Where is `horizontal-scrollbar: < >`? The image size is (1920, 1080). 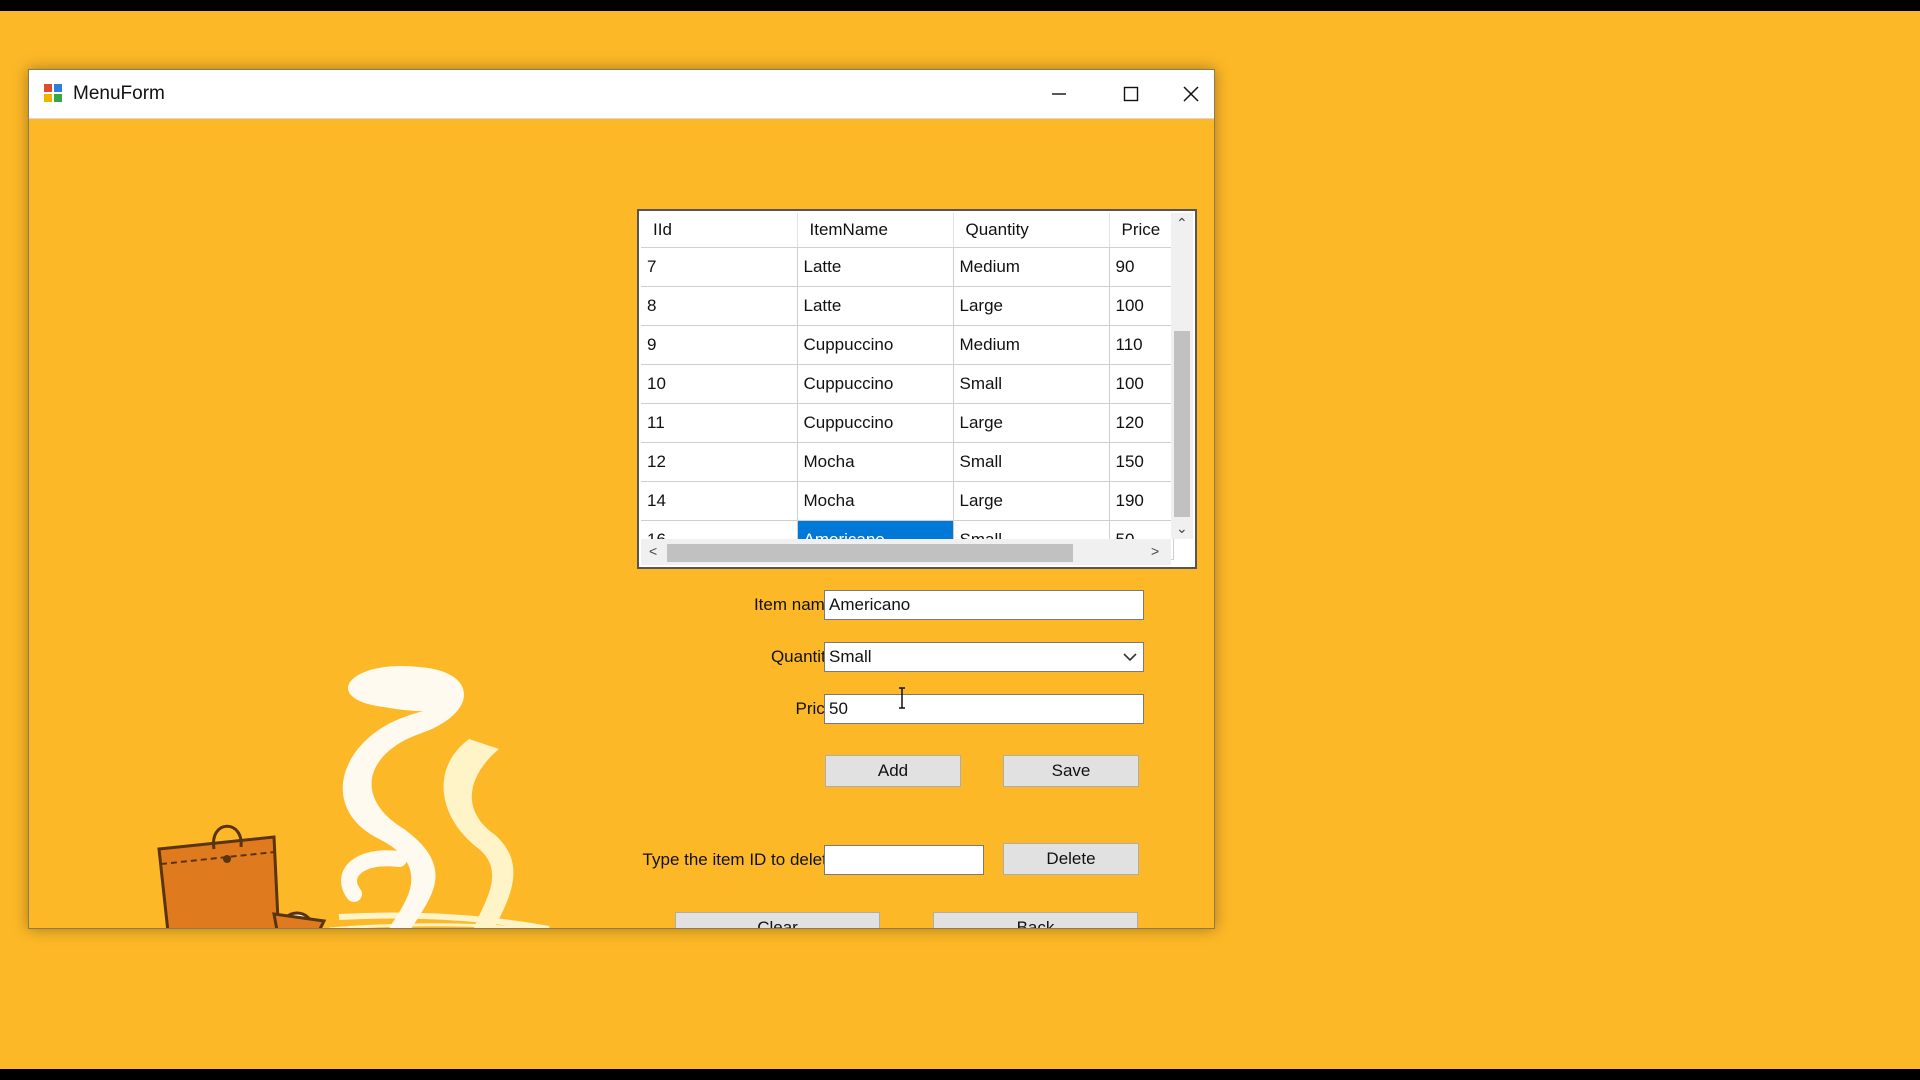
horizontal-scrollbar: < > is located at coordinates (906, 552).